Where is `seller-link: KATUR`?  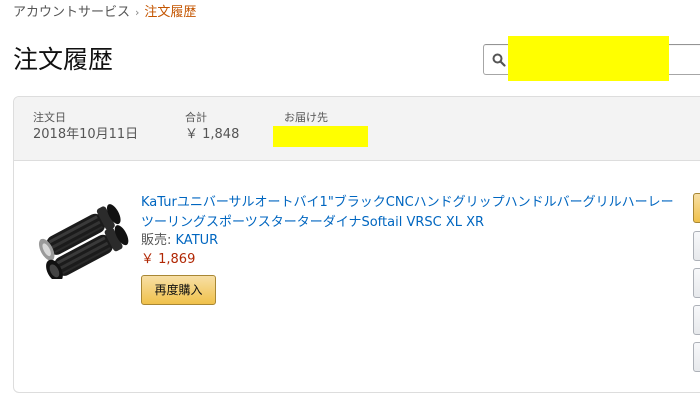
seller-link: KATUR is located at coordinates (197, 240).